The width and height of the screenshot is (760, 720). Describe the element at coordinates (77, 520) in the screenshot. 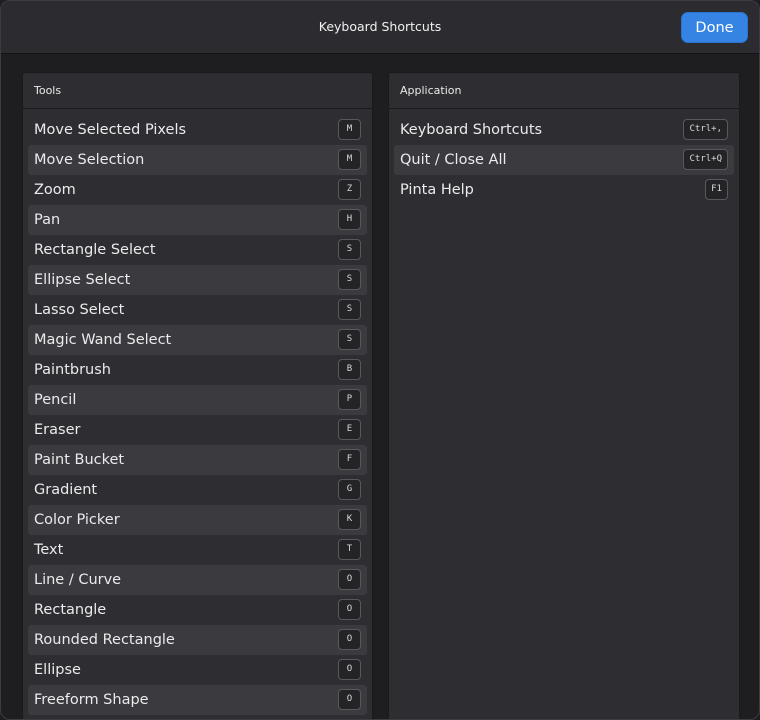

I see `shortcut-action-label: Color Picker` at that location.